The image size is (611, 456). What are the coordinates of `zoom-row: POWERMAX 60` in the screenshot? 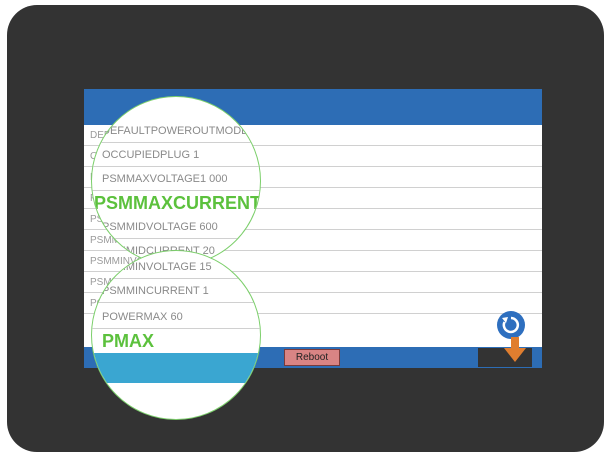 It's located at (176, 317).